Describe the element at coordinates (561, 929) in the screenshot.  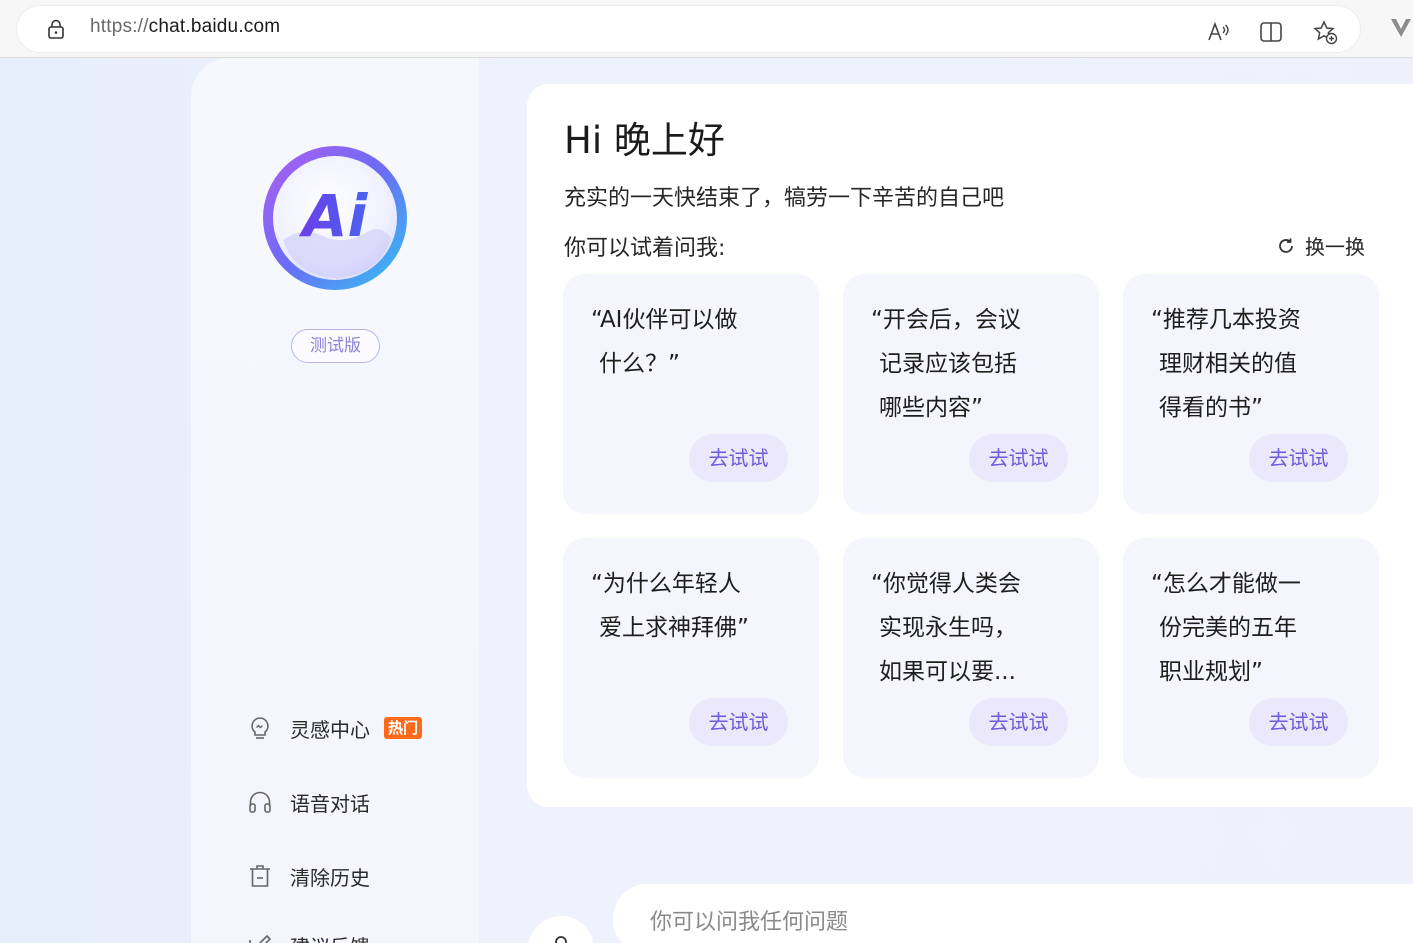
I see `assistant-button` at that location.